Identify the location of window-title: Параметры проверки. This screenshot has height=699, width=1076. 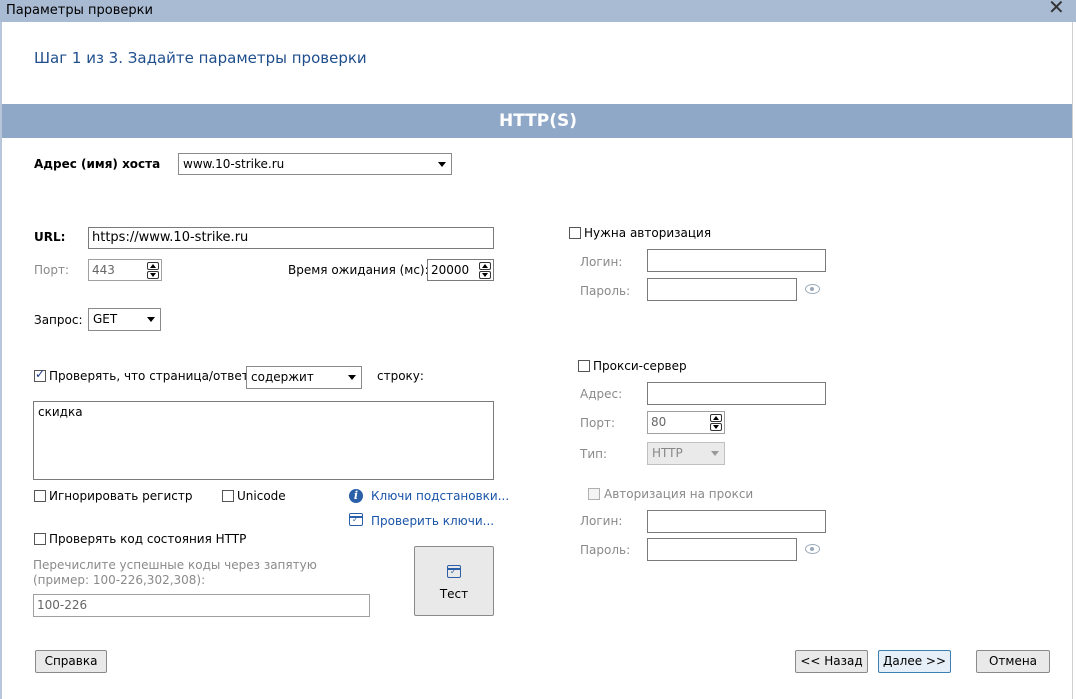
(79, 10).